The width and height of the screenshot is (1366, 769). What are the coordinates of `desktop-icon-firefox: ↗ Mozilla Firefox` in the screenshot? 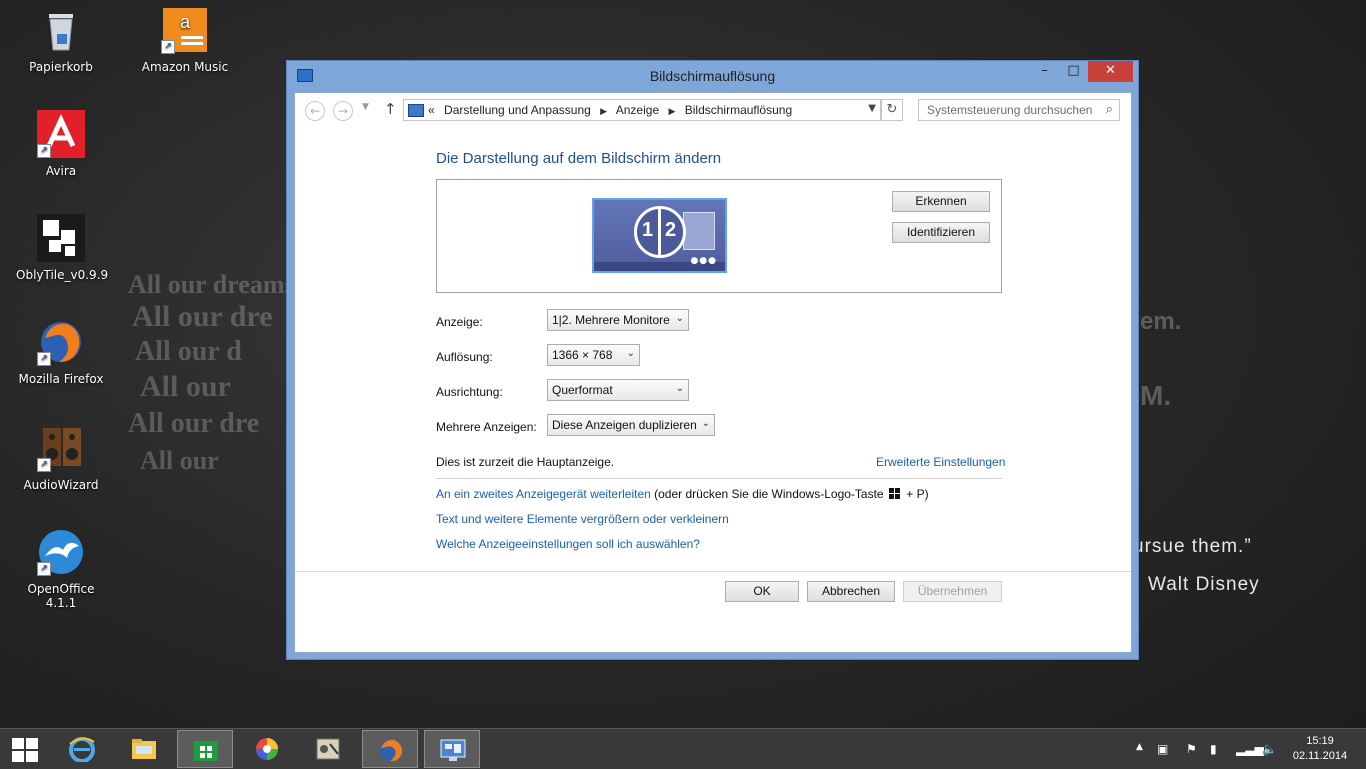 It's located at (61, 352).